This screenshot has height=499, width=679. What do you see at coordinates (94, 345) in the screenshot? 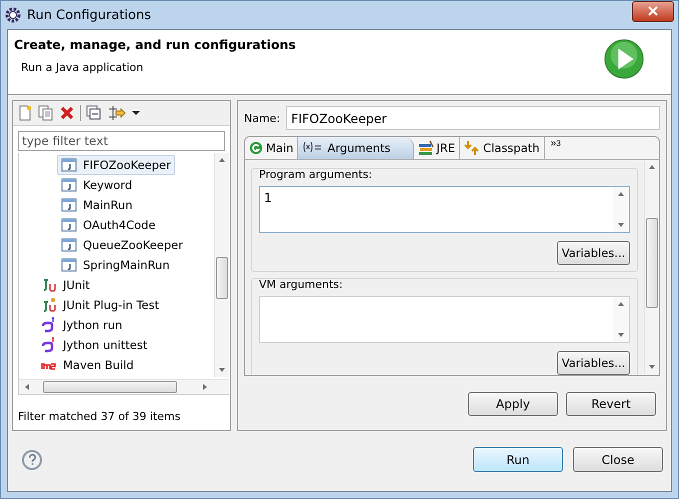
I see `tree-item: Jython unittest` at bounding box center [94, 345].